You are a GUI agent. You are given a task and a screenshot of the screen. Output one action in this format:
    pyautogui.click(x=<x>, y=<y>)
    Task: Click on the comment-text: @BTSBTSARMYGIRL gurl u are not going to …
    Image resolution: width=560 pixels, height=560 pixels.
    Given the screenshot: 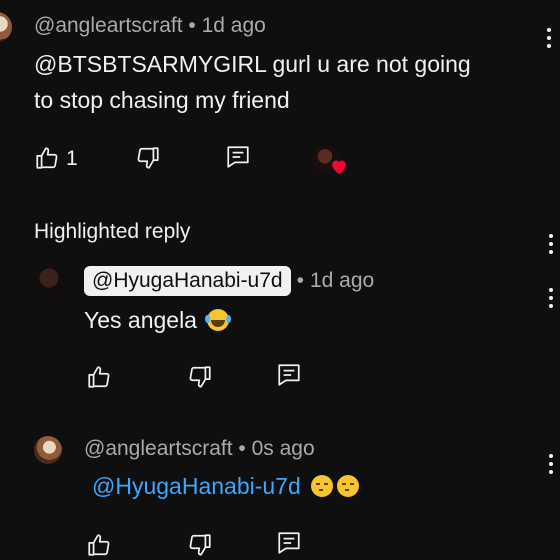 What is the action you would take?
    pyautogui.click(x=289, y=82)
    